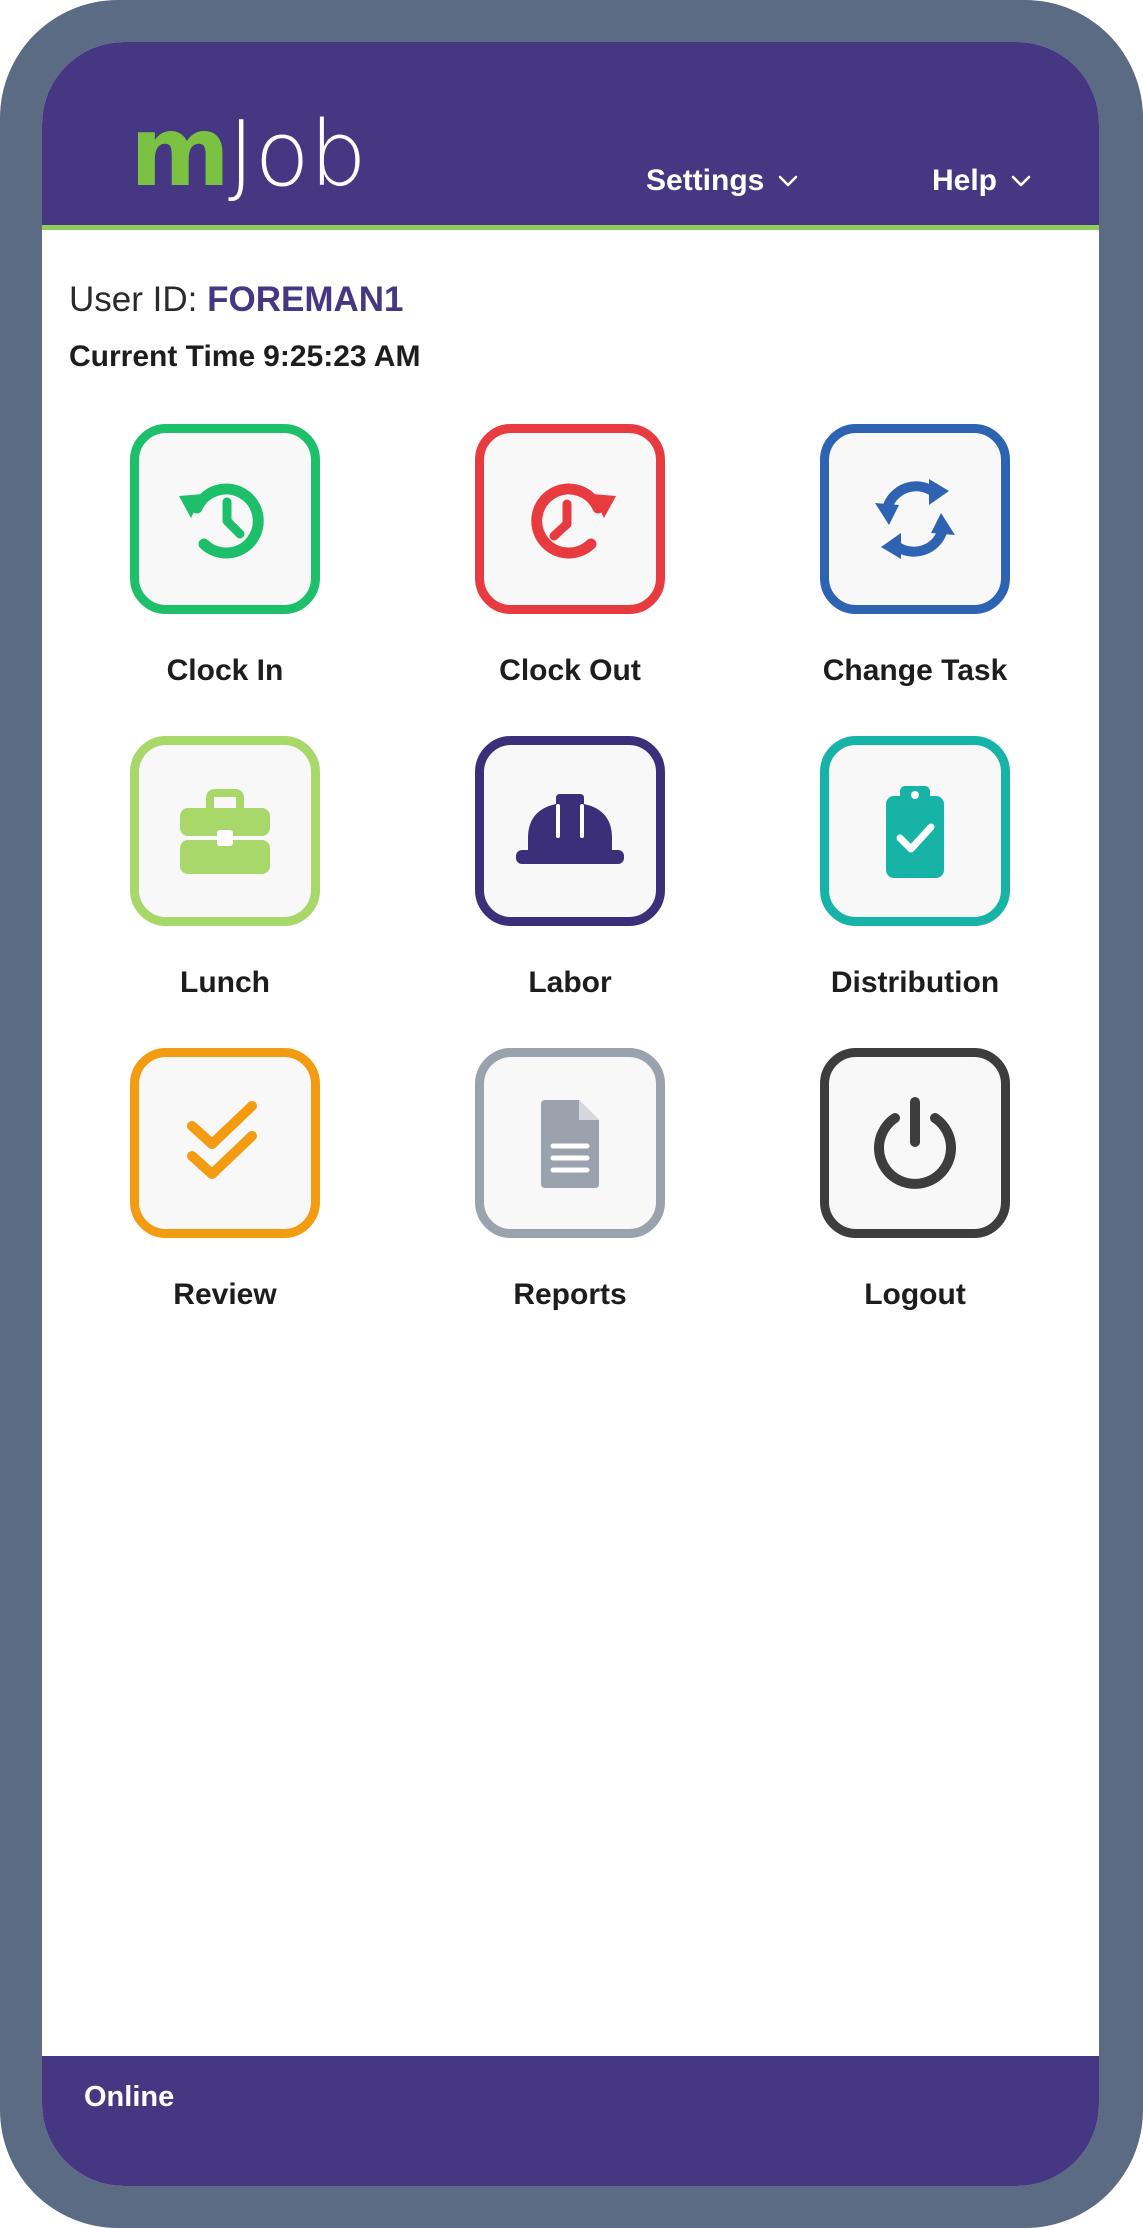 The image size is (1143, 2228). What do you see at coordinates (222, 1140) in the screenshot?
I see `double-check-icon` at bounding box center [222, 1140].